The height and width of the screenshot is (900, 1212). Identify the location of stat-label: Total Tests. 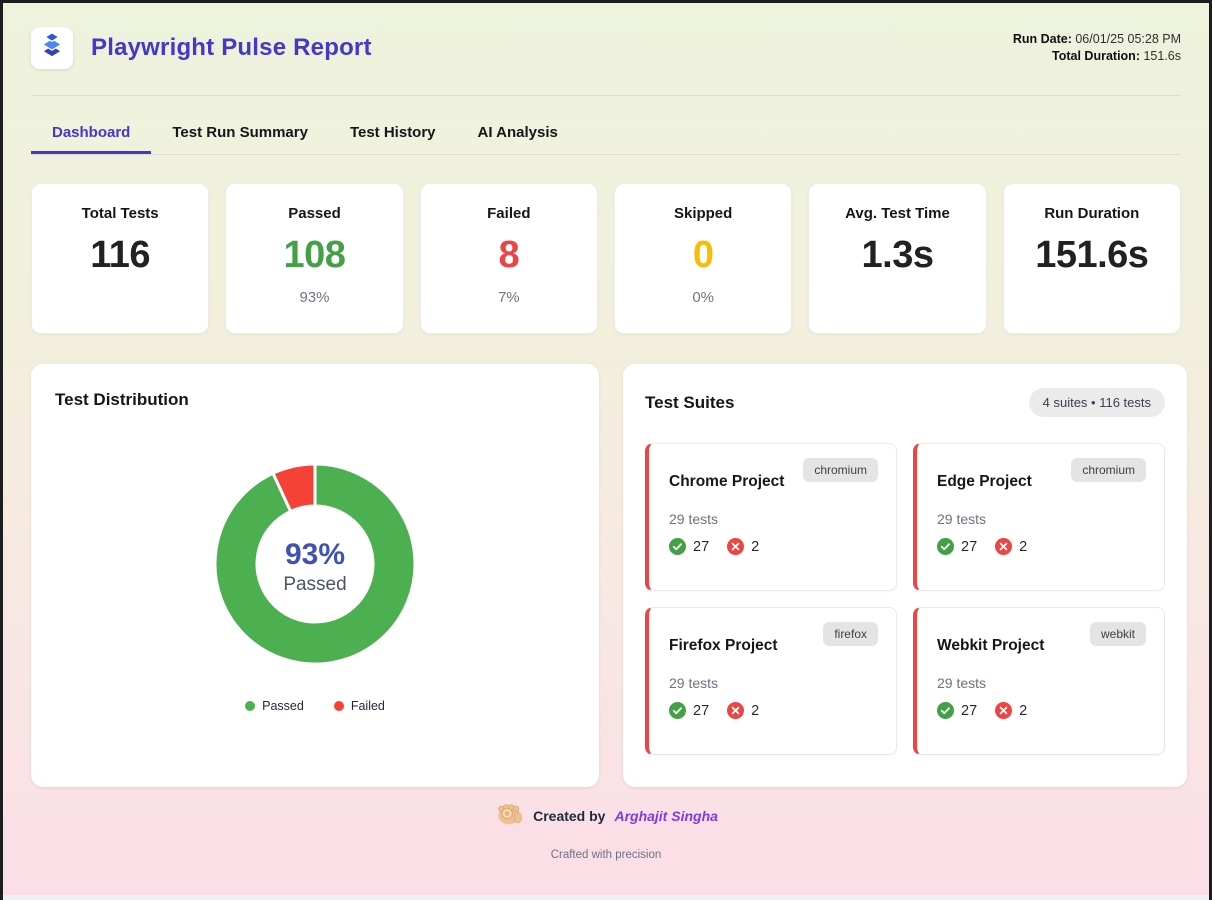
(120, 213).